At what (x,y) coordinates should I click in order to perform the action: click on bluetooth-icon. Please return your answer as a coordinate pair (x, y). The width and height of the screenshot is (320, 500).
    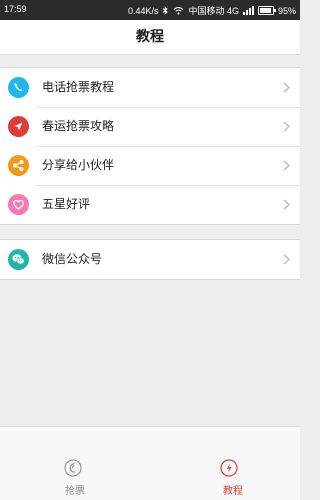
    Looking at the image, I should click on (166, 10).